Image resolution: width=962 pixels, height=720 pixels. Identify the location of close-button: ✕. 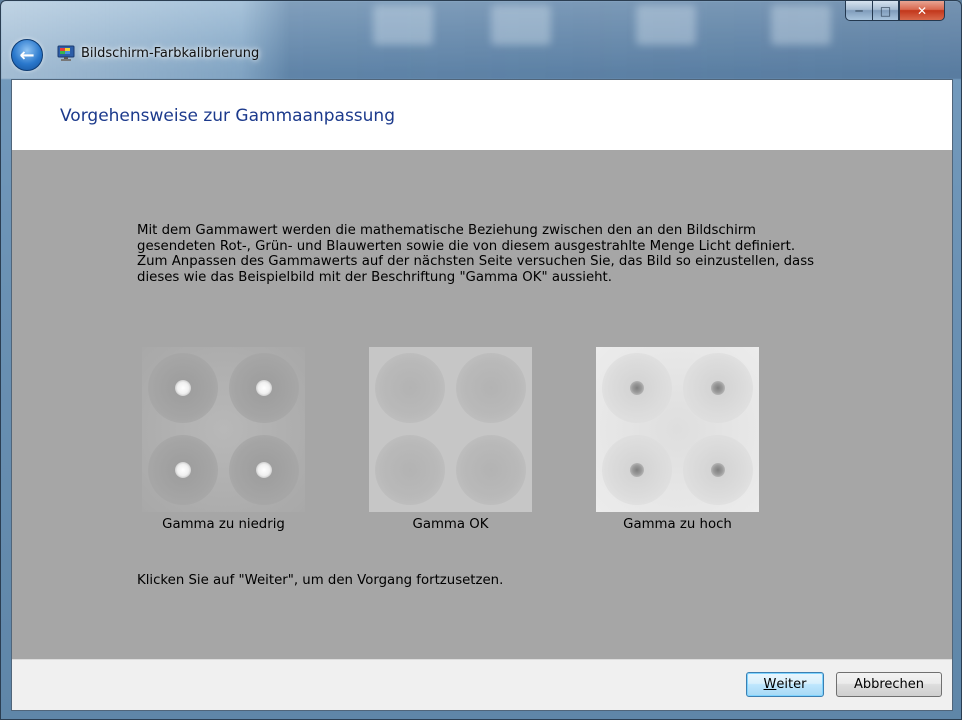
(922, 11).